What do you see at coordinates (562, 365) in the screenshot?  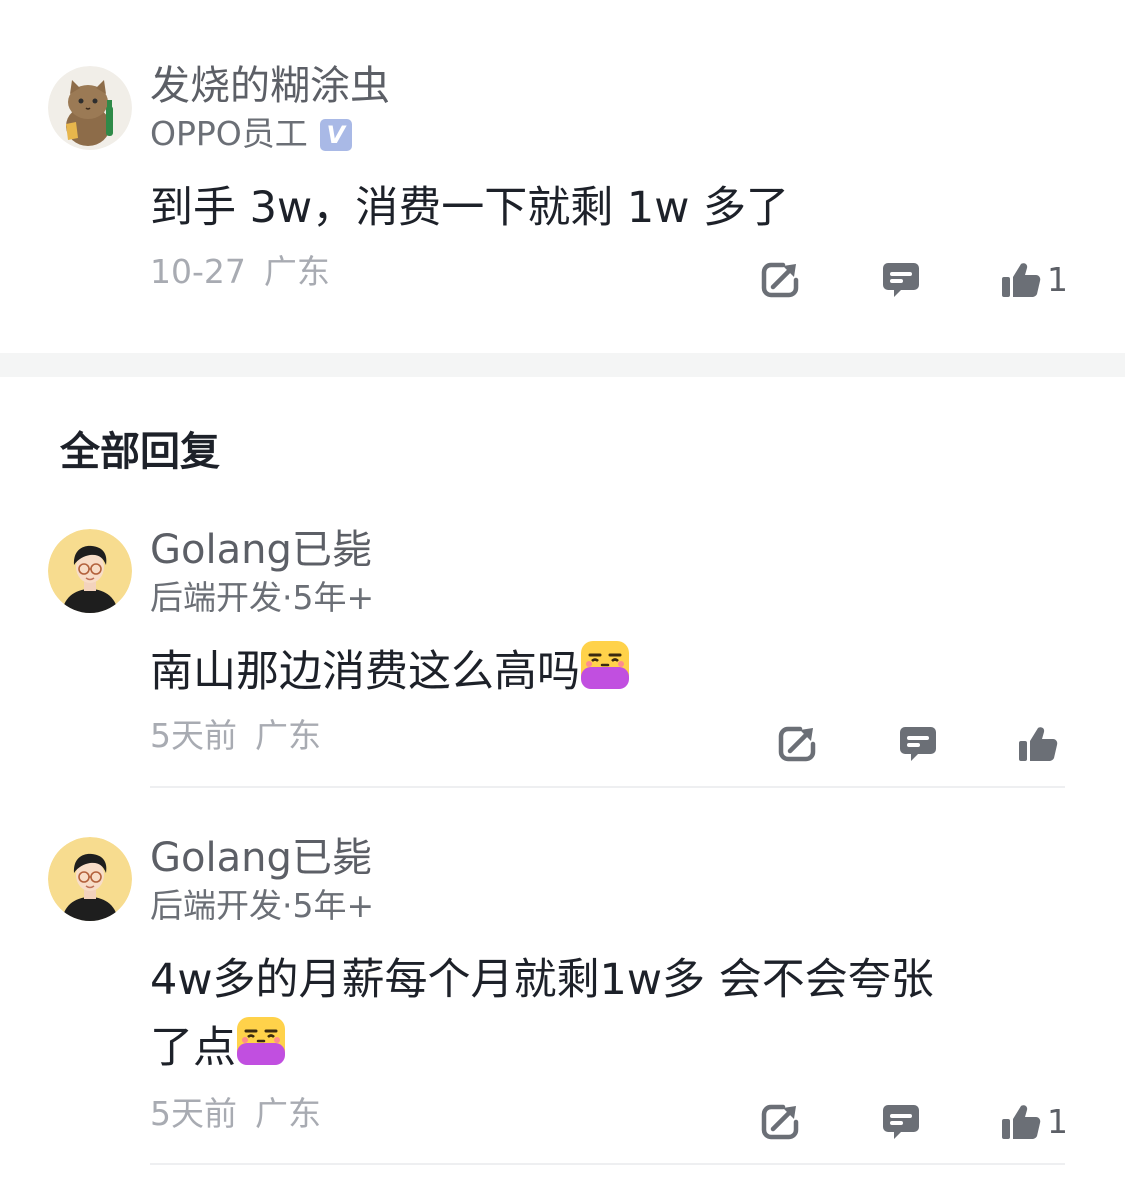 I see `section-divider` at bounding box center [562, 365].